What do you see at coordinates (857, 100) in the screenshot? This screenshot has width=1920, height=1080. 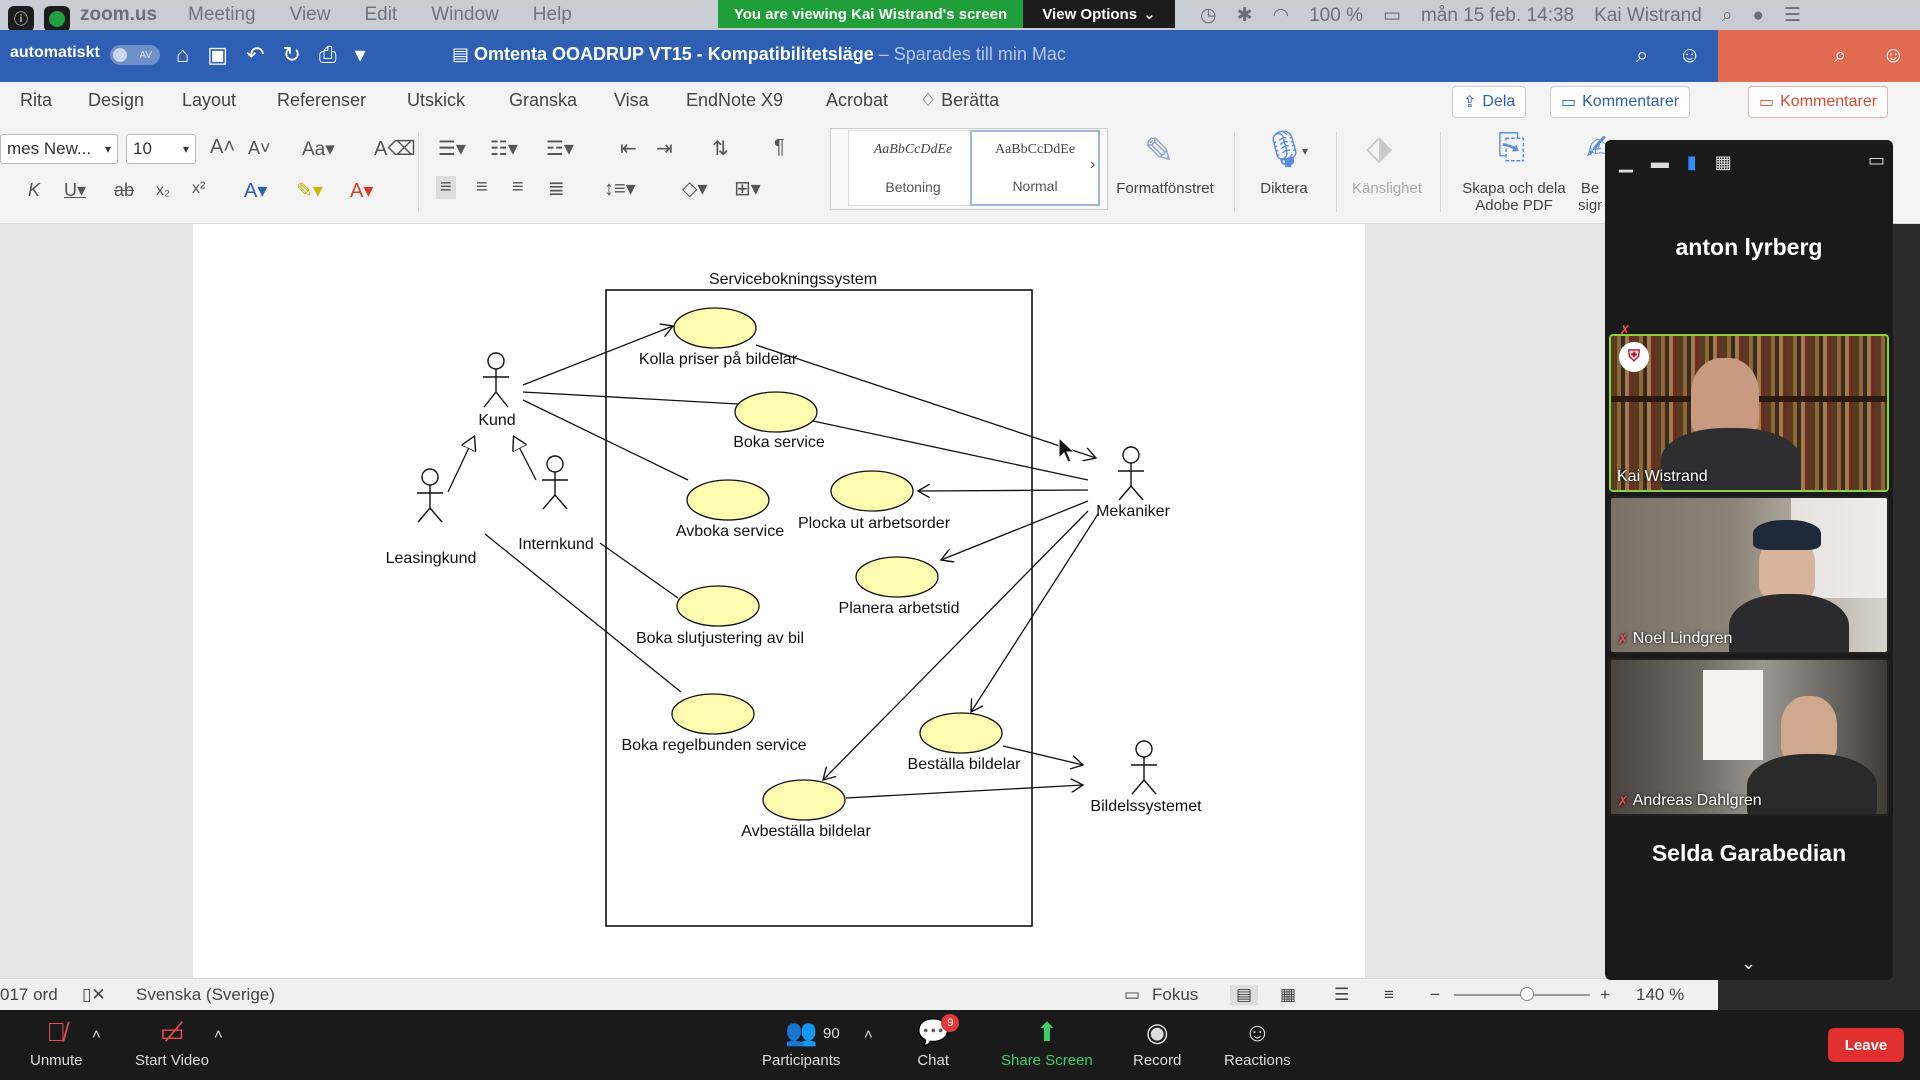 I see `tab-acrobat: Acrobat` at bounding box center [857, 100].